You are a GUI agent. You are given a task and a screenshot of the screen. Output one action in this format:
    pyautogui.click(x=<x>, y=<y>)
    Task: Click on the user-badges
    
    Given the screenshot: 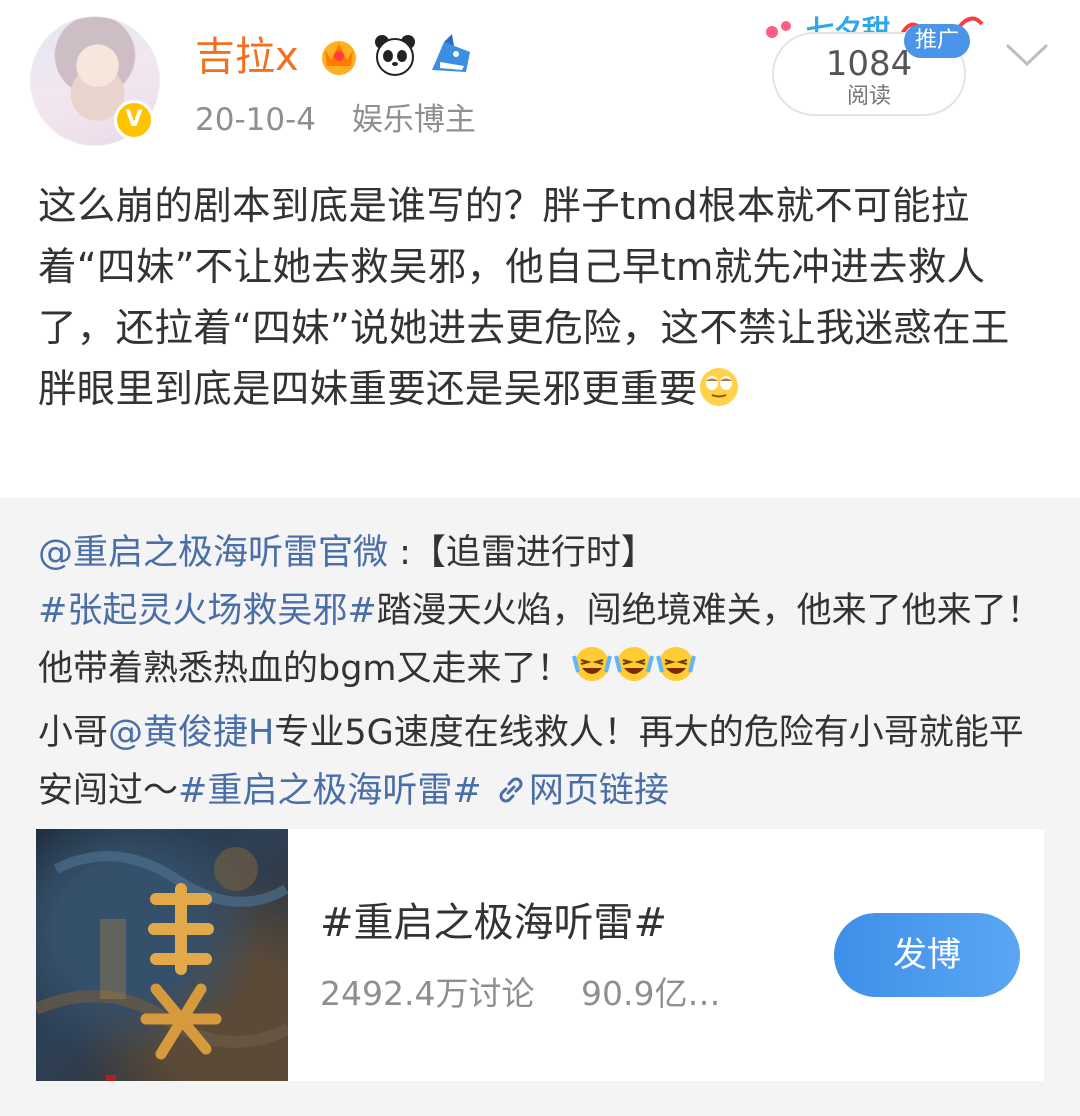 What is the action you would take?
    pyautogui.click(x=395, y=55)
    